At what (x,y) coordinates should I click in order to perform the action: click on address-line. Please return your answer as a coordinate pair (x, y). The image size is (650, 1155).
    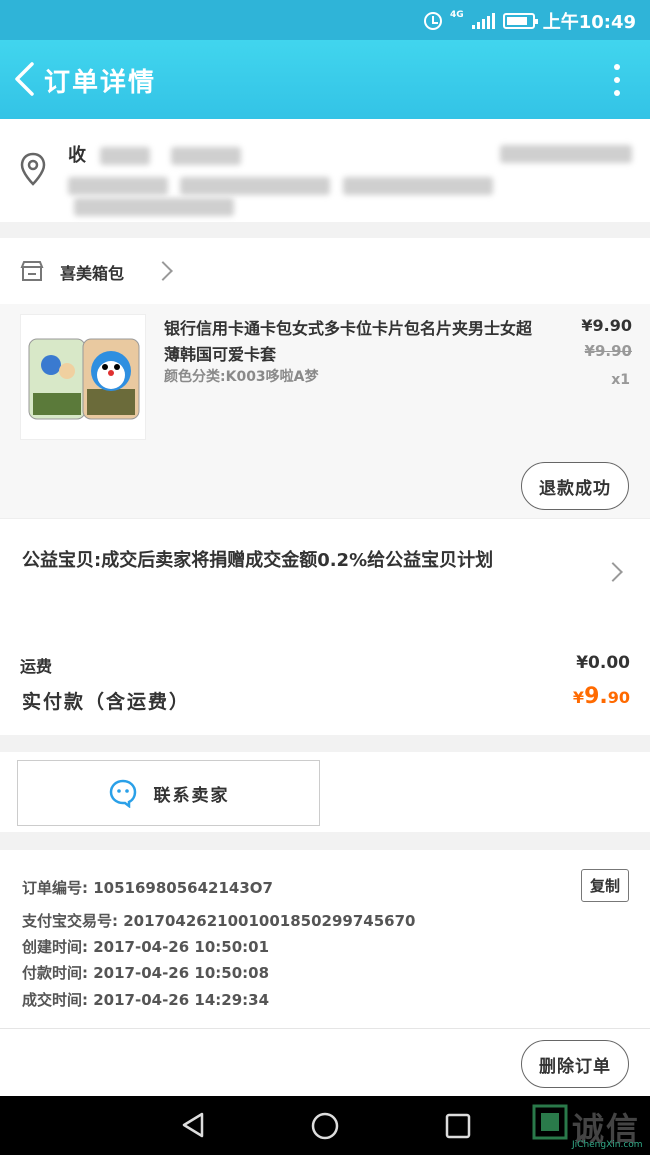
    Looking at the image, I should click on (359, 196).